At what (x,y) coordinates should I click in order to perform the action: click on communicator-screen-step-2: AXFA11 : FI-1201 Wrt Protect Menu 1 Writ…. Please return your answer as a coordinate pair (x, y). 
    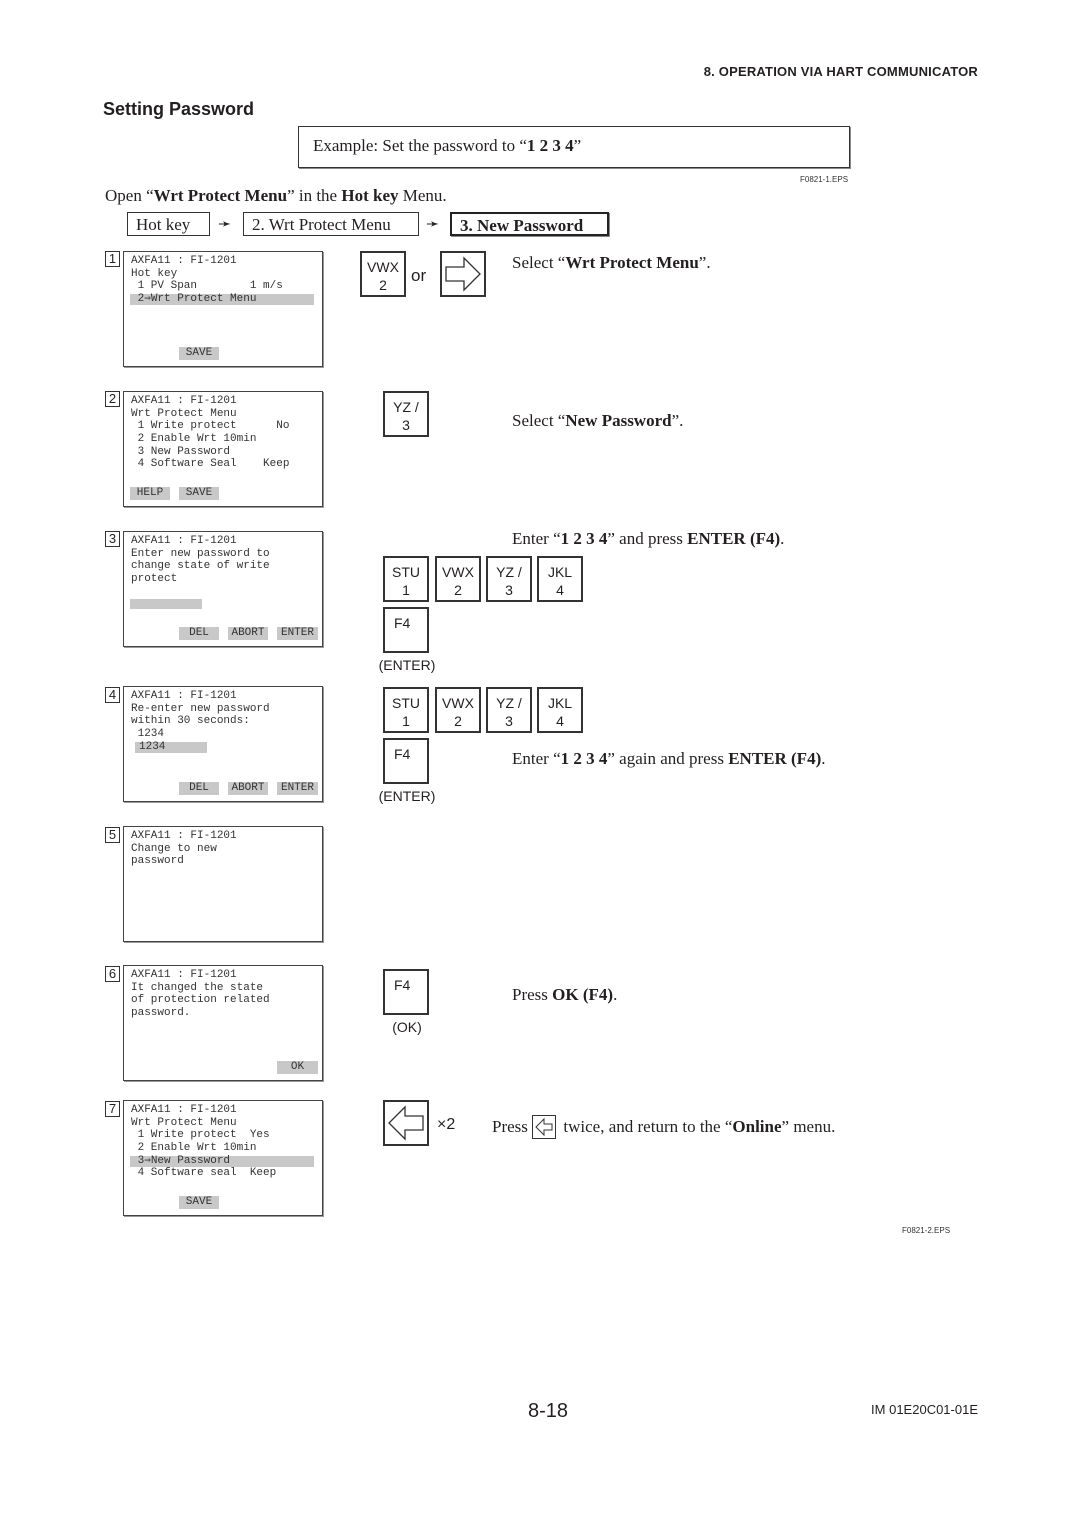
    Looking at the image, I should click on (223, 449).